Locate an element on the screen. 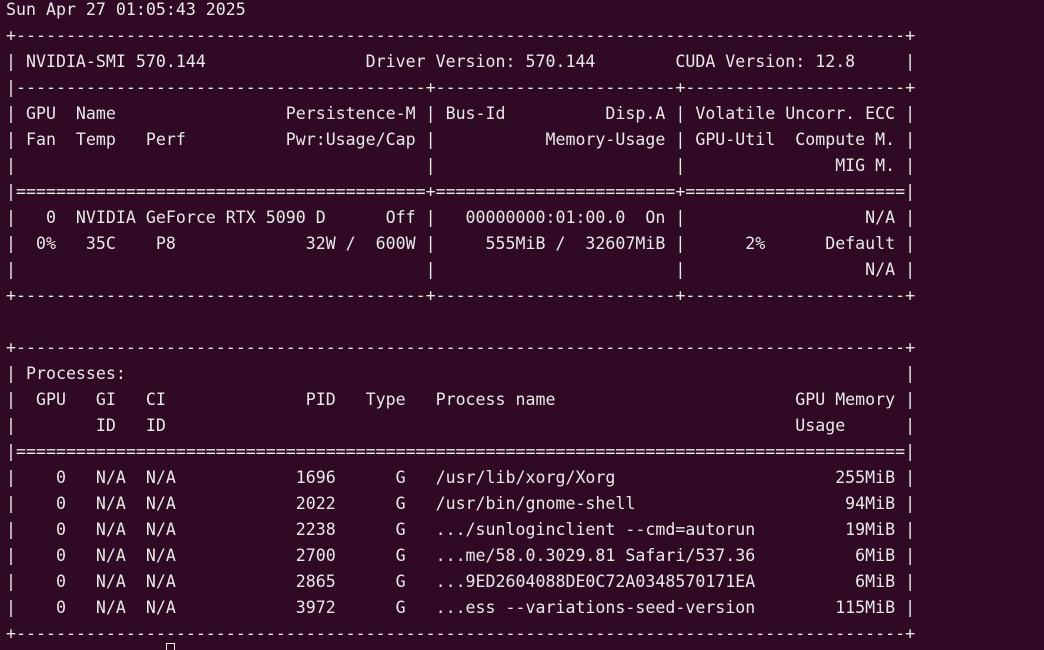 This screenshot has height=650, width=1044. text-cursor is located at coordinates (170, 646).